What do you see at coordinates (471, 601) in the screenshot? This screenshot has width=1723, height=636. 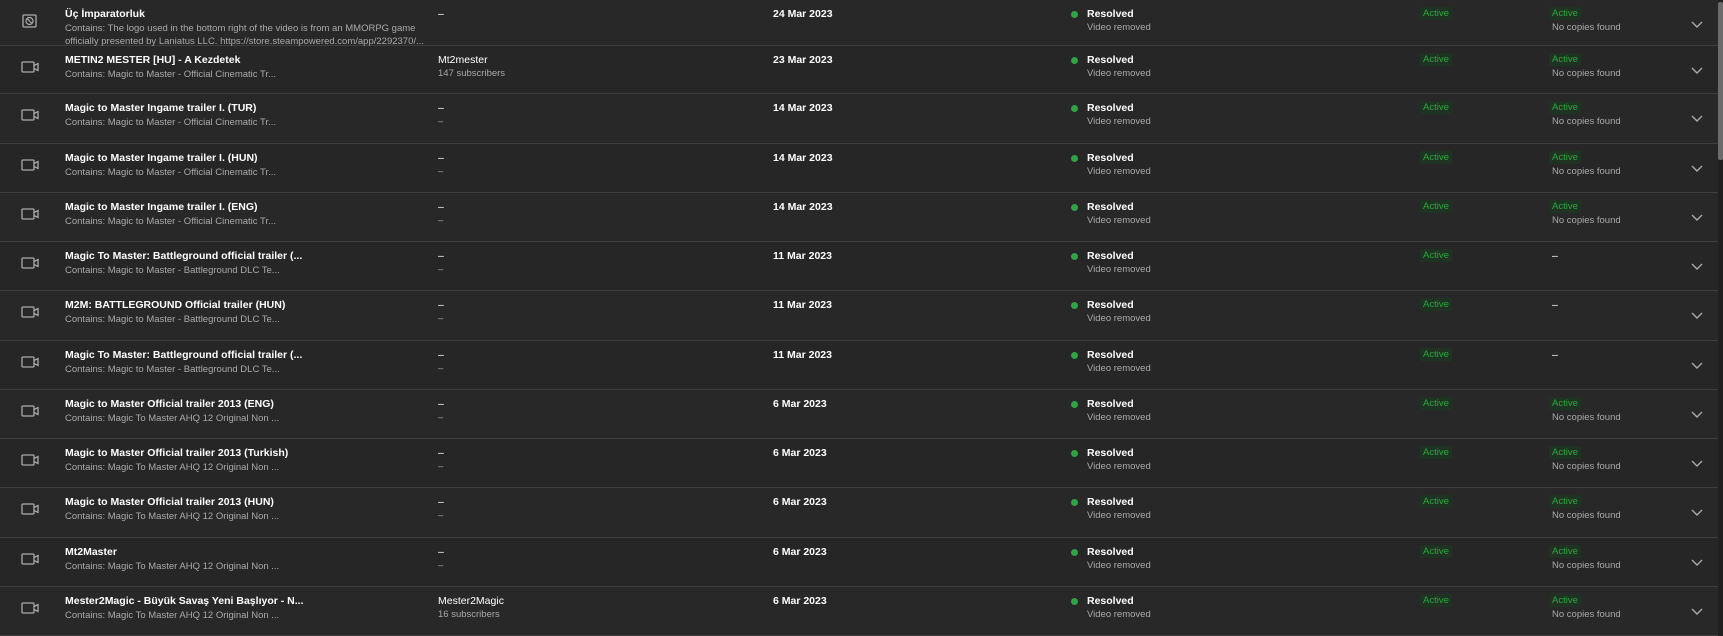 I see `channel-name: Mester2Magic` at bounding box center [471, 601].